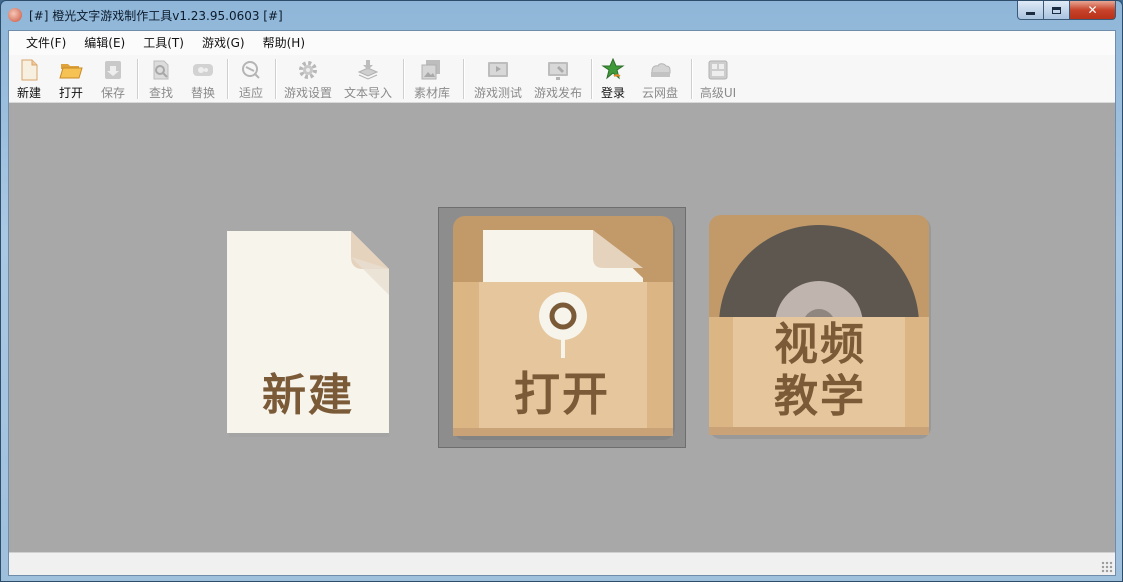 This screenshot has width=1123, height=582. I want to click on window-controls: ✕, so click(1066, 11).